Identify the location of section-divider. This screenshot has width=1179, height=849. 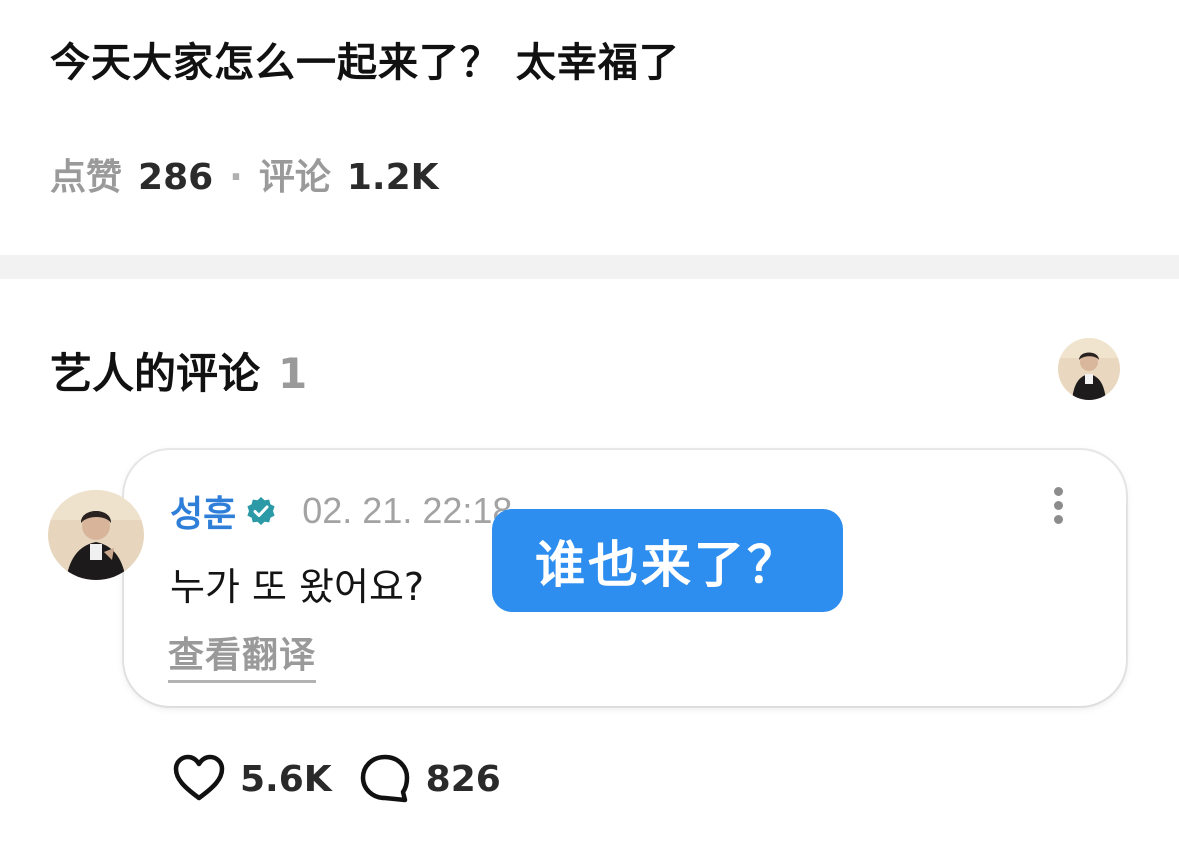
(589, 267).